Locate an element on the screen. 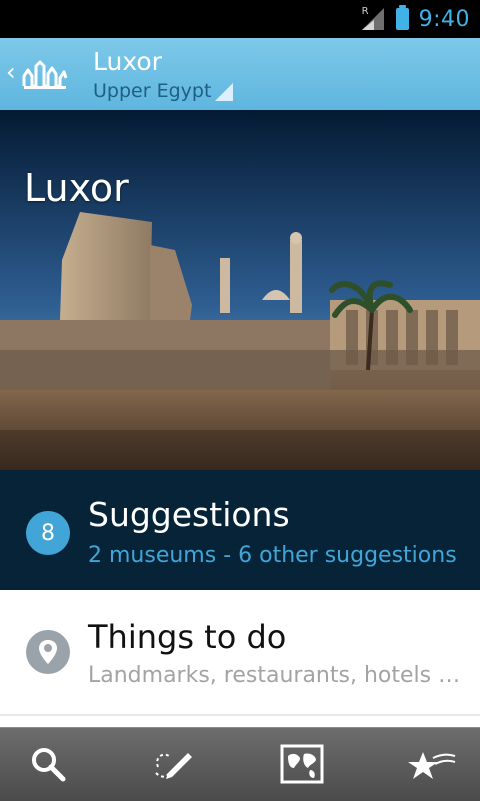  favorites-stars-icon is located at coordinates (432, 765).